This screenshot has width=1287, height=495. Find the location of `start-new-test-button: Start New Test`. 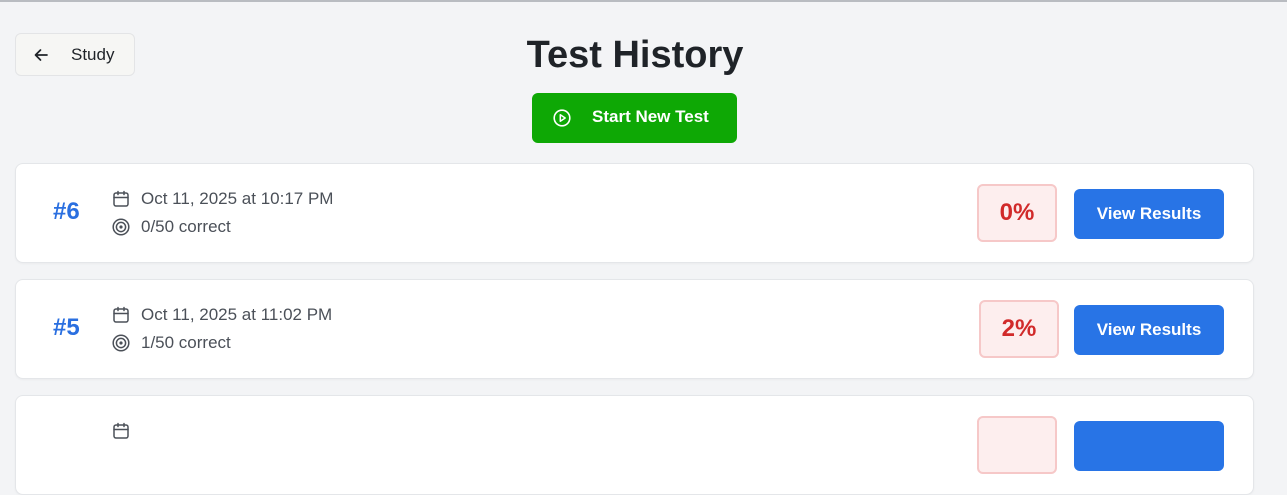

start-new-test-button: Start New Test is located at coordinates (634, 118).